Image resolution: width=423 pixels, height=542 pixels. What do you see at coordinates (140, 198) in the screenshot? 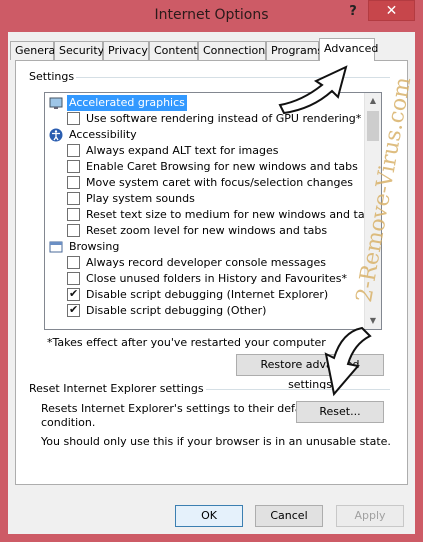
I see `settings-option-label: Play system sounds` at bounding box center [140, 198].